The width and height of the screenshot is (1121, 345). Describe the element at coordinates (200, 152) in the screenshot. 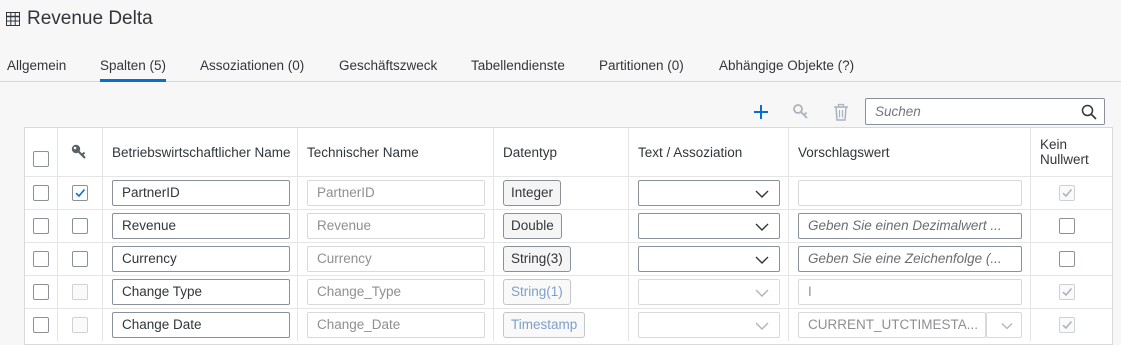

I see `header-business-name: Betriebswirtschaftlicher Name` at that location.